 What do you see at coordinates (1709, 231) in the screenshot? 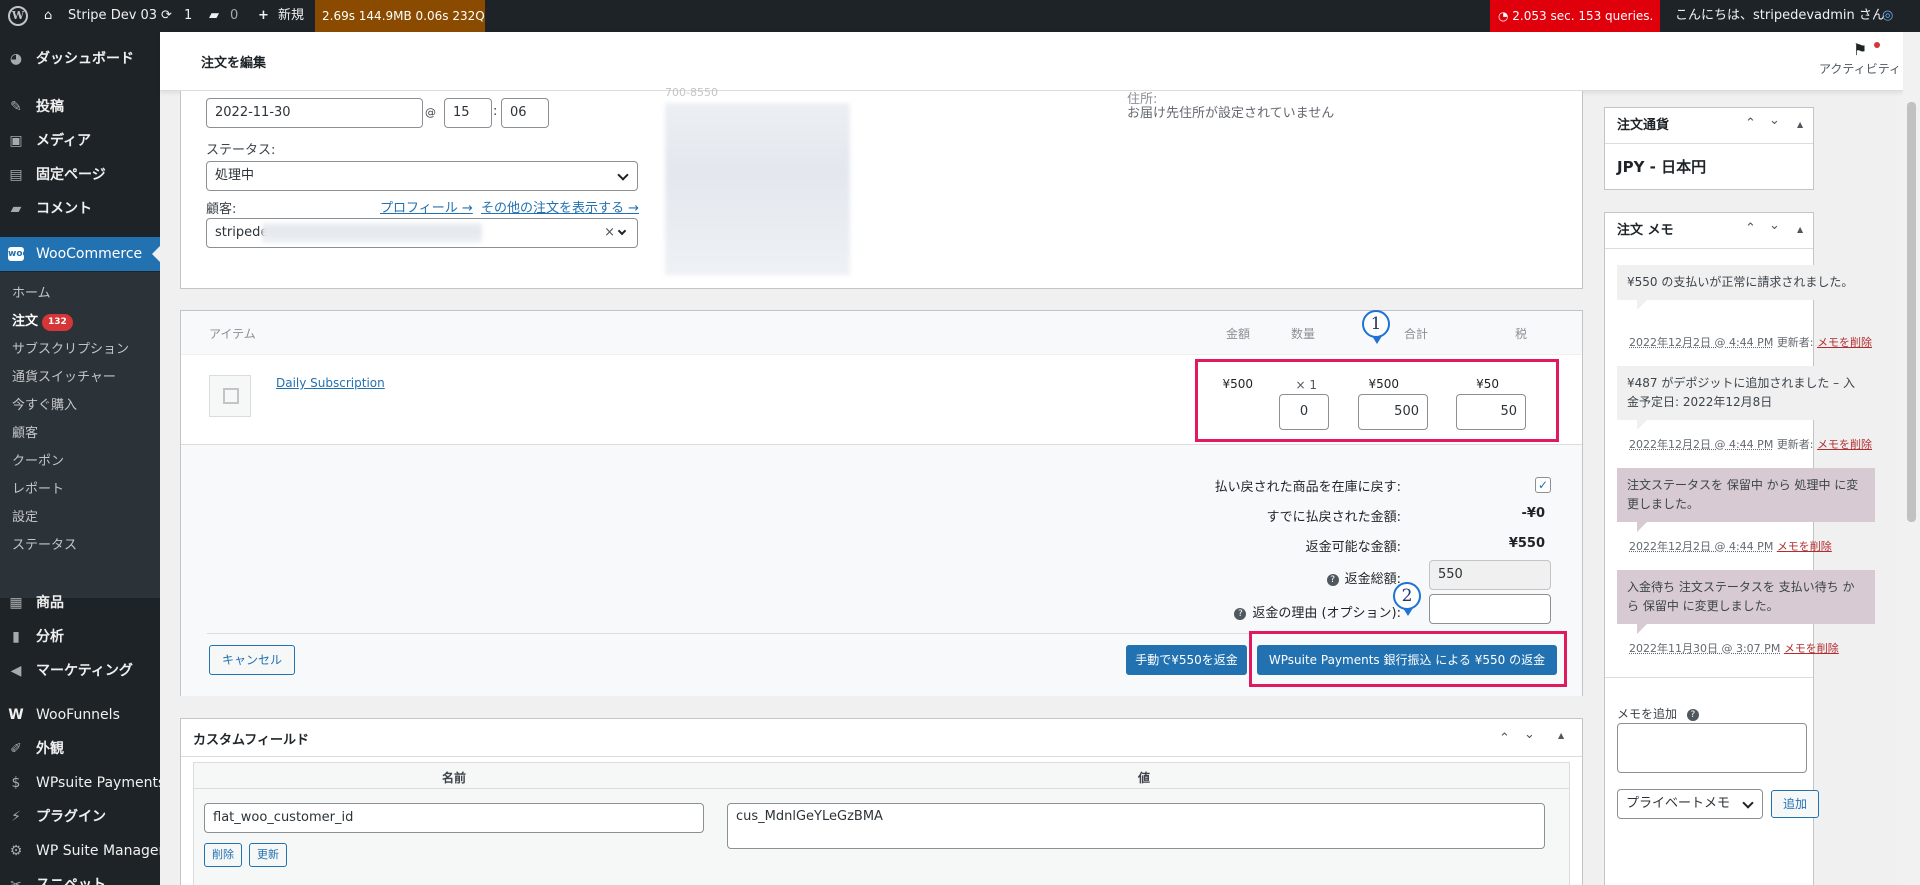
I see `order-notes-title: 注文 メモ` at bounding box center [1709, 231].